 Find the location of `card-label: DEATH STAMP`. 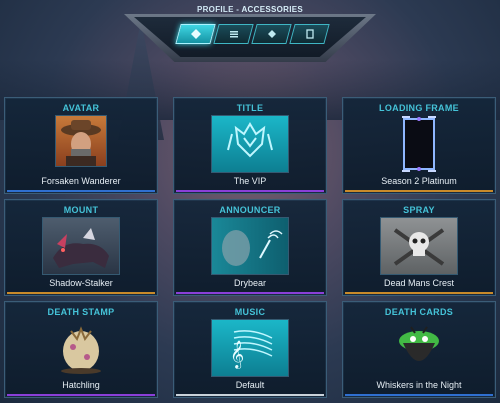

card-label: DEATH STAMP is located at coordinates (81, 312).